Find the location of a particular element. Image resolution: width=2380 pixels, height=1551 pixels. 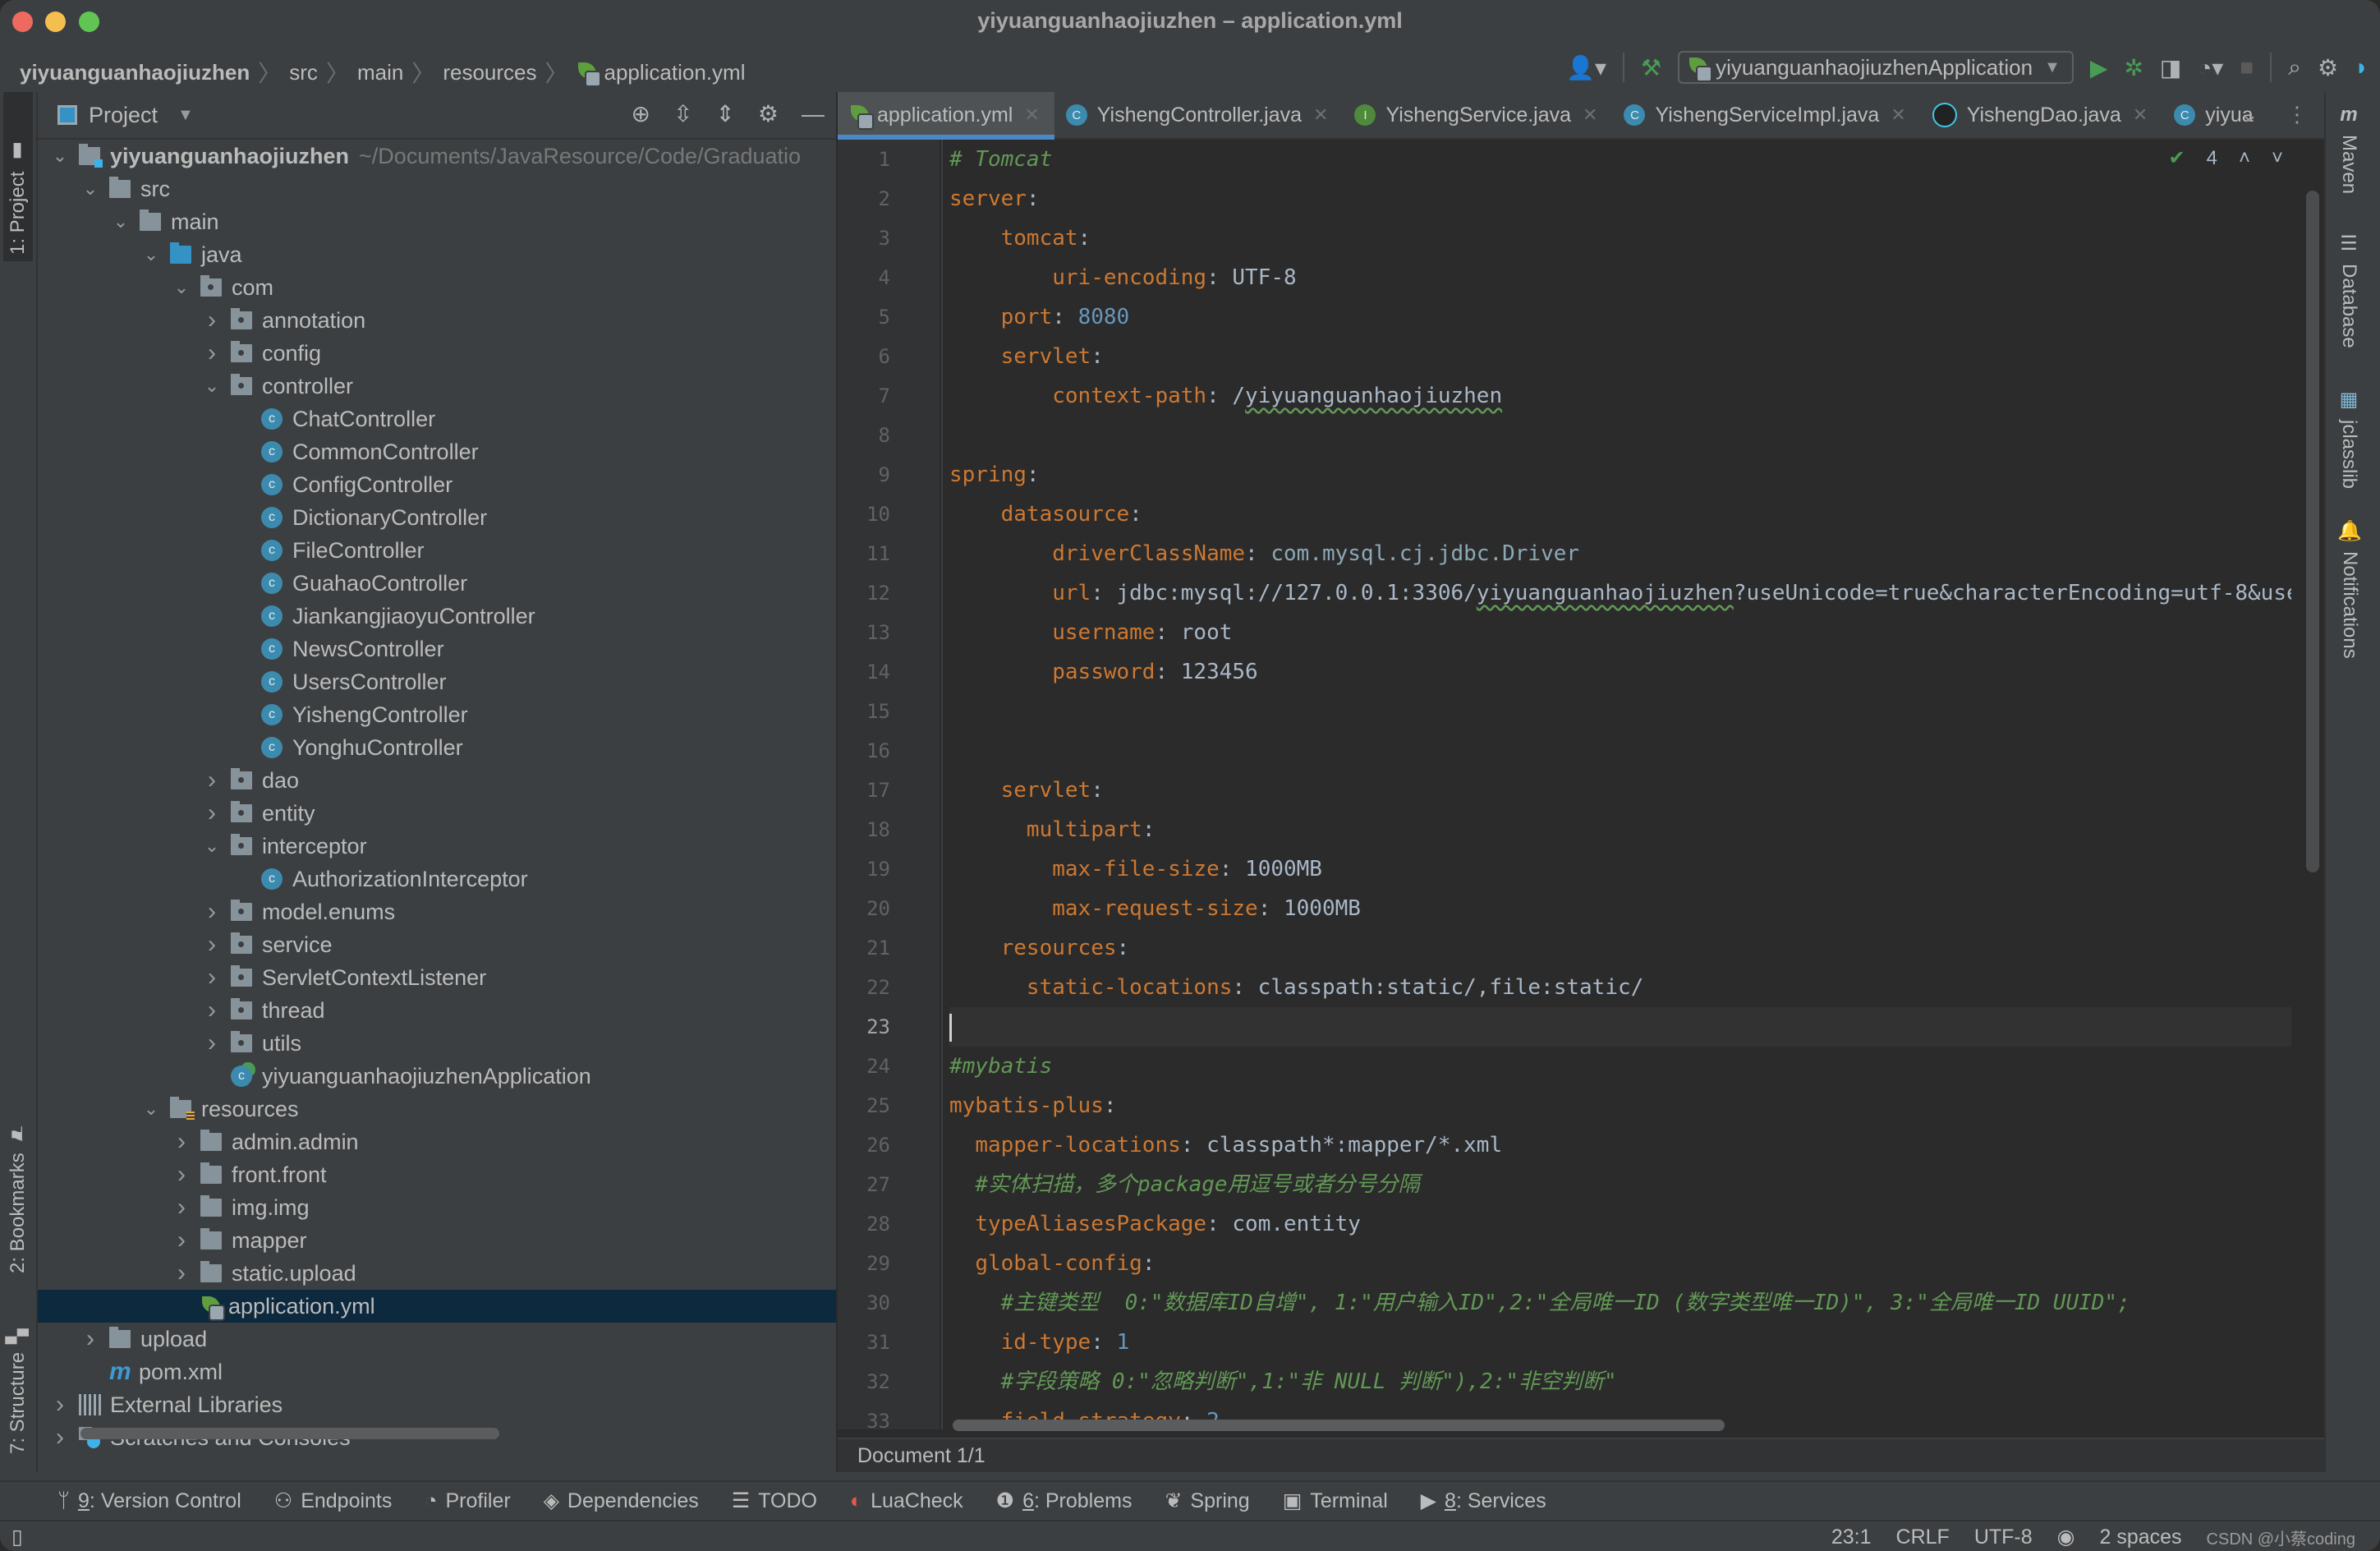

user-account-icon: 👤▾ is located at coordinates (1586, 67).